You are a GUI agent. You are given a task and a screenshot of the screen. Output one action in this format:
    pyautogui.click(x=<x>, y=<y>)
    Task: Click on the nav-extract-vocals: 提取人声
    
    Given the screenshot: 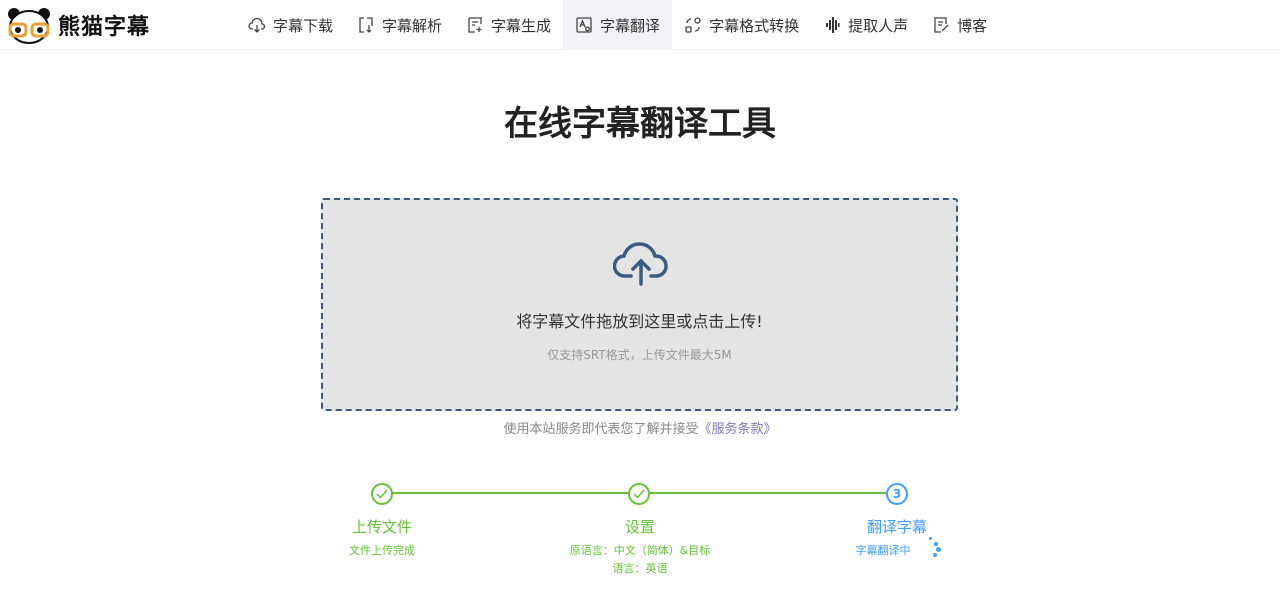 What is the action you would take?
    pyautogui.click(x=865, y=25)
    